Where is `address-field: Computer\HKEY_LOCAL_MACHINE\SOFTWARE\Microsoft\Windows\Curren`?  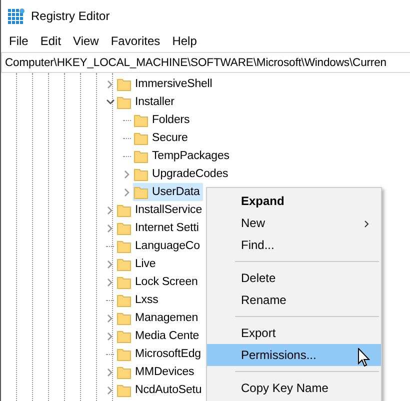 address-field: Computer\HKEY_LOCAL_MACHINE\SOFTWARE\Microsoft\Windows\Curren is located at coordinates (205, 62).